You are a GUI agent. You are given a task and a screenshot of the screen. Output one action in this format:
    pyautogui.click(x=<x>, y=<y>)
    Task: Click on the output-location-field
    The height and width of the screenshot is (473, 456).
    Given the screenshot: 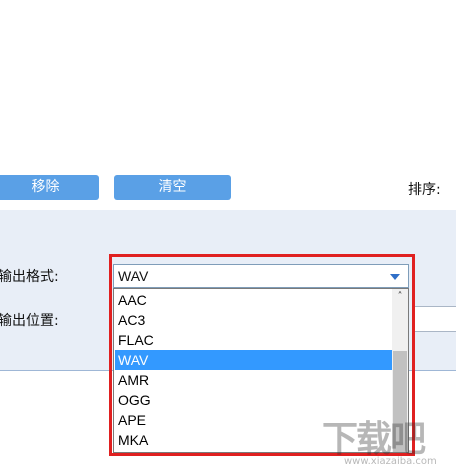 What is the action you would take?
    pyautogui.click(x=434, y=319)
    